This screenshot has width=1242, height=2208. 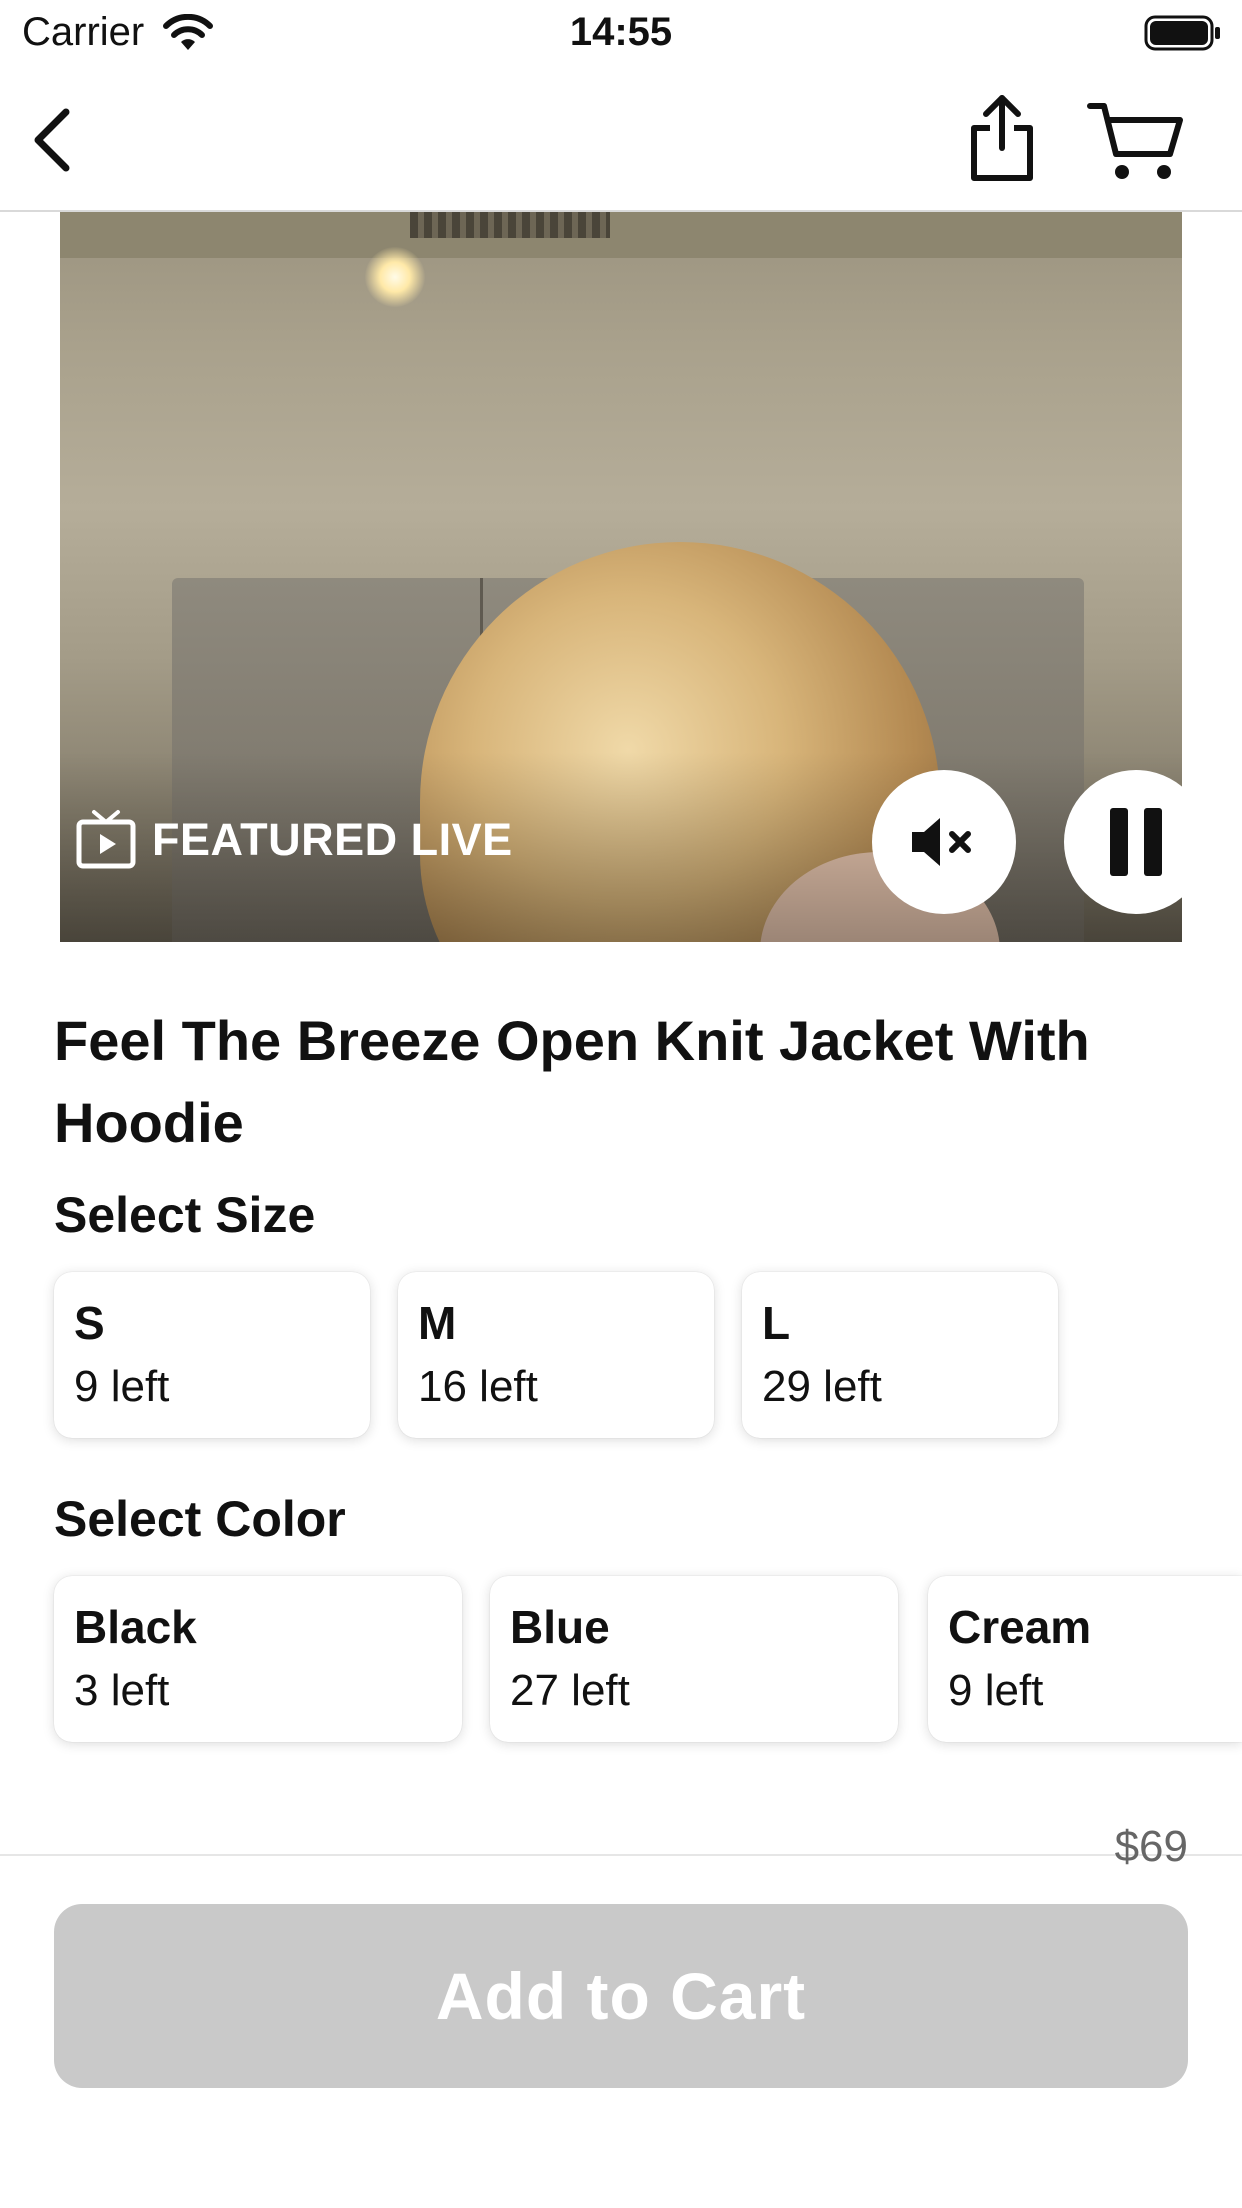 What do you see at coordinates (89, 1323) in the screenshot?
I see `size-option-name: S` at bounding box center [89, 1323].